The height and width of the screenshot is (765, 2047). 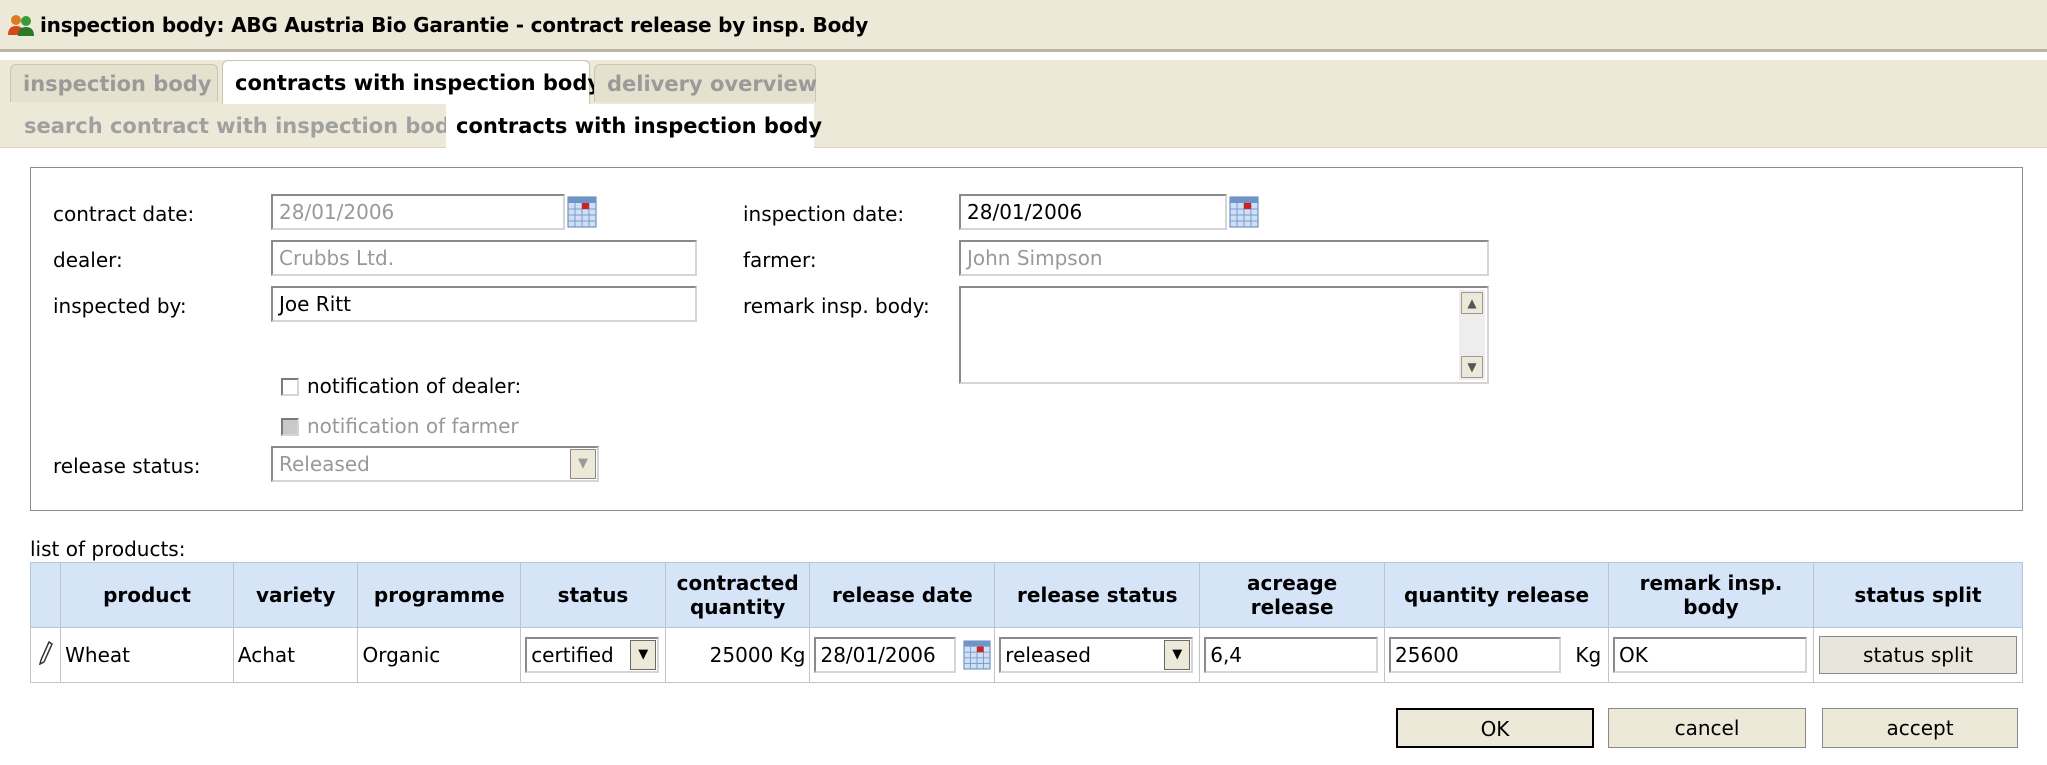 What do you see at coordinates (1472, 367) in the screenshot?
I see `scroll-down-icon: ▼` at bounding box center [1472, 367].